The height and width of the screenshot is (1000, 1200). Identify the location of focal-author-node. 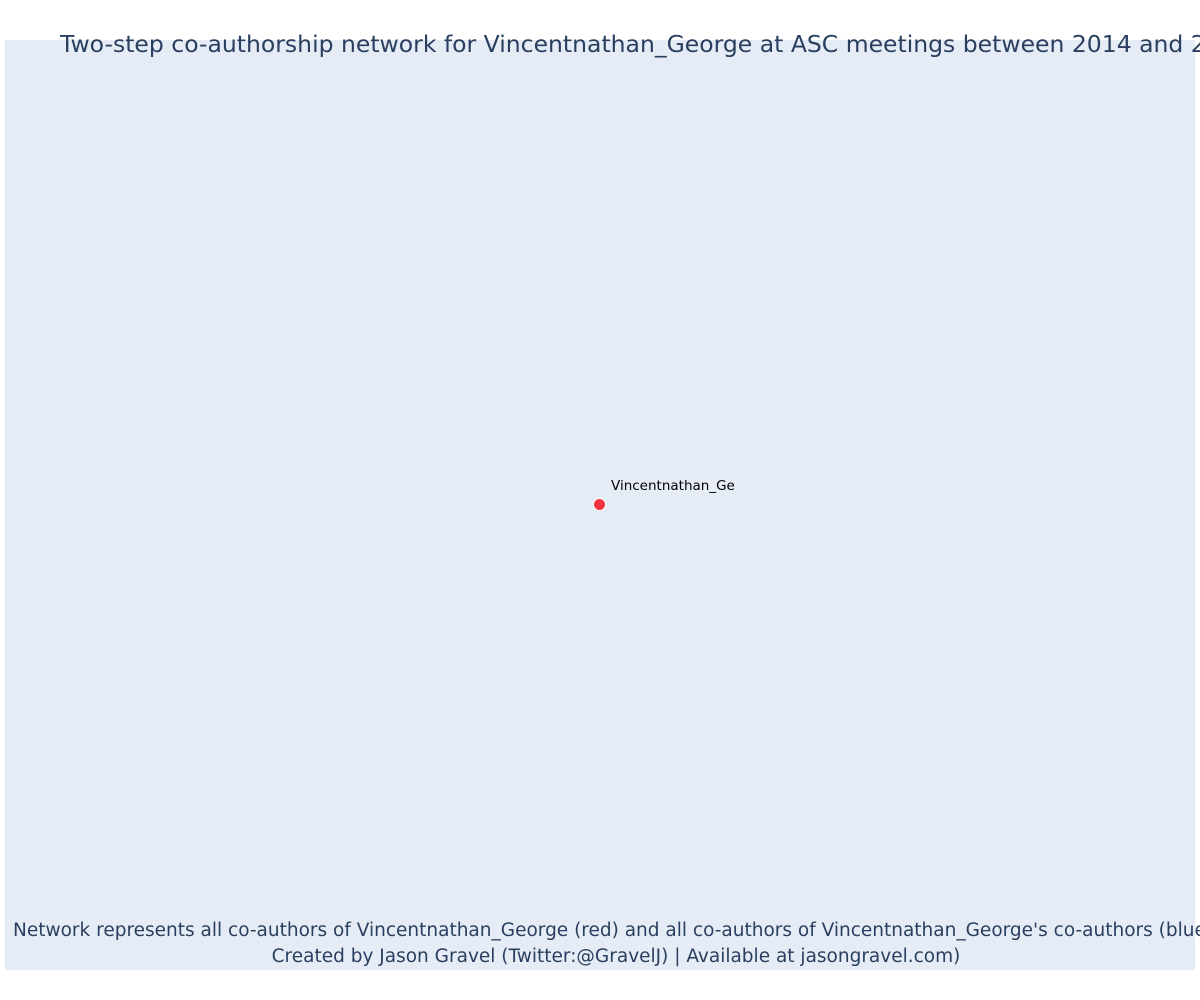
(599, 504).